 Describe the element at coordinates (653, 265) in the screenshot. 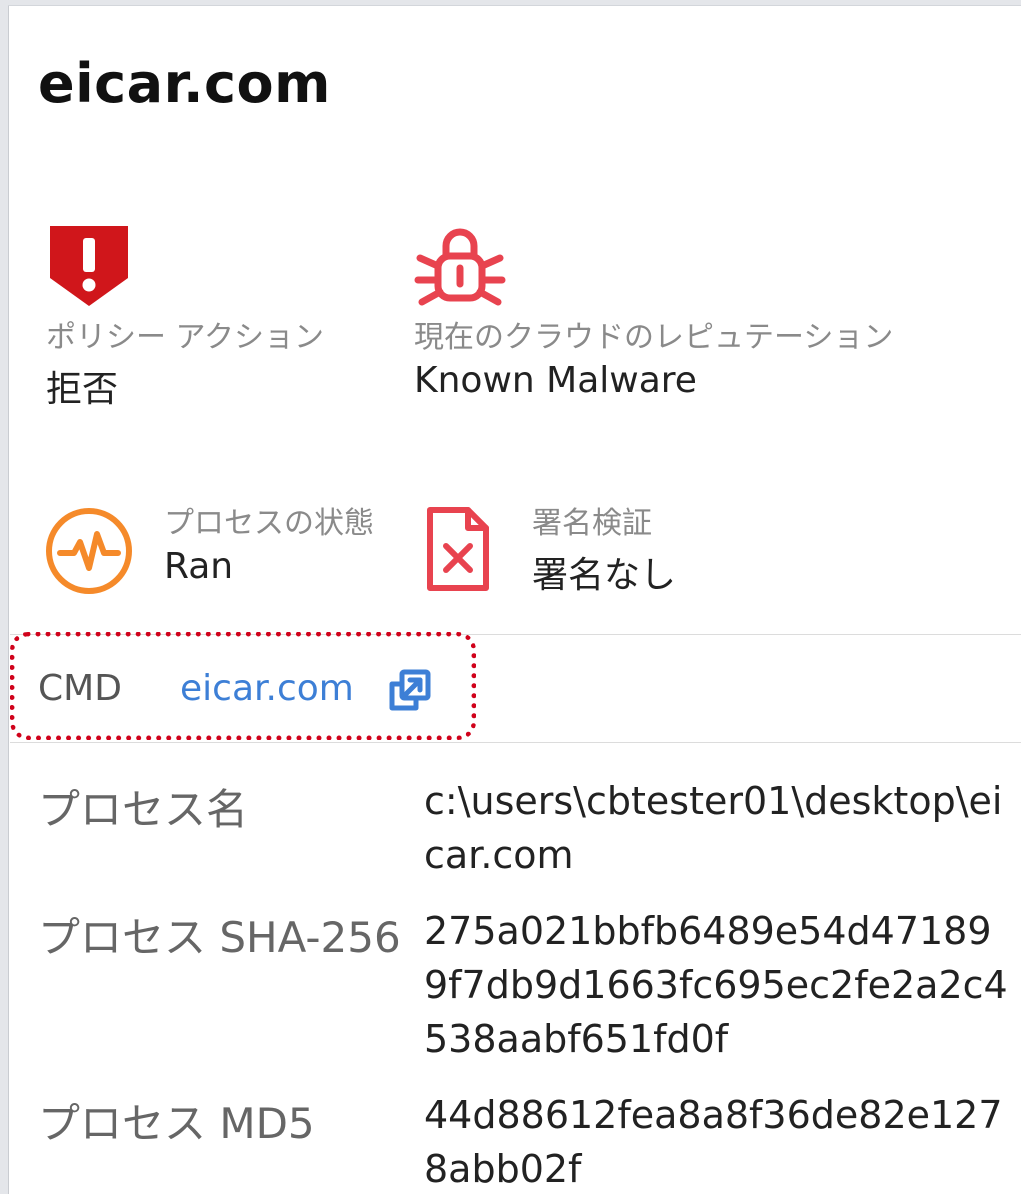

I see `bug-lock-icon` at that location.